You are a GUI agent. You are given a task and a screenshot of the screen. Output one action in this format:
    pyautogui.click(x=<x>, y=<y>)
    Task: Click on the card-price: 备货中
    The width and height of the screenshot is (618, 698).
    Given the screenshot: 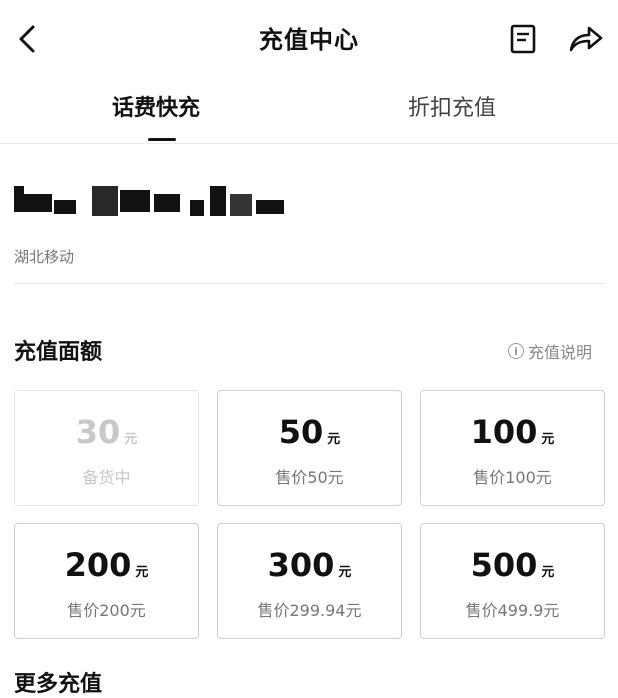 What is the action you would take?
    pyautogui.click(x=106, y=477)
    